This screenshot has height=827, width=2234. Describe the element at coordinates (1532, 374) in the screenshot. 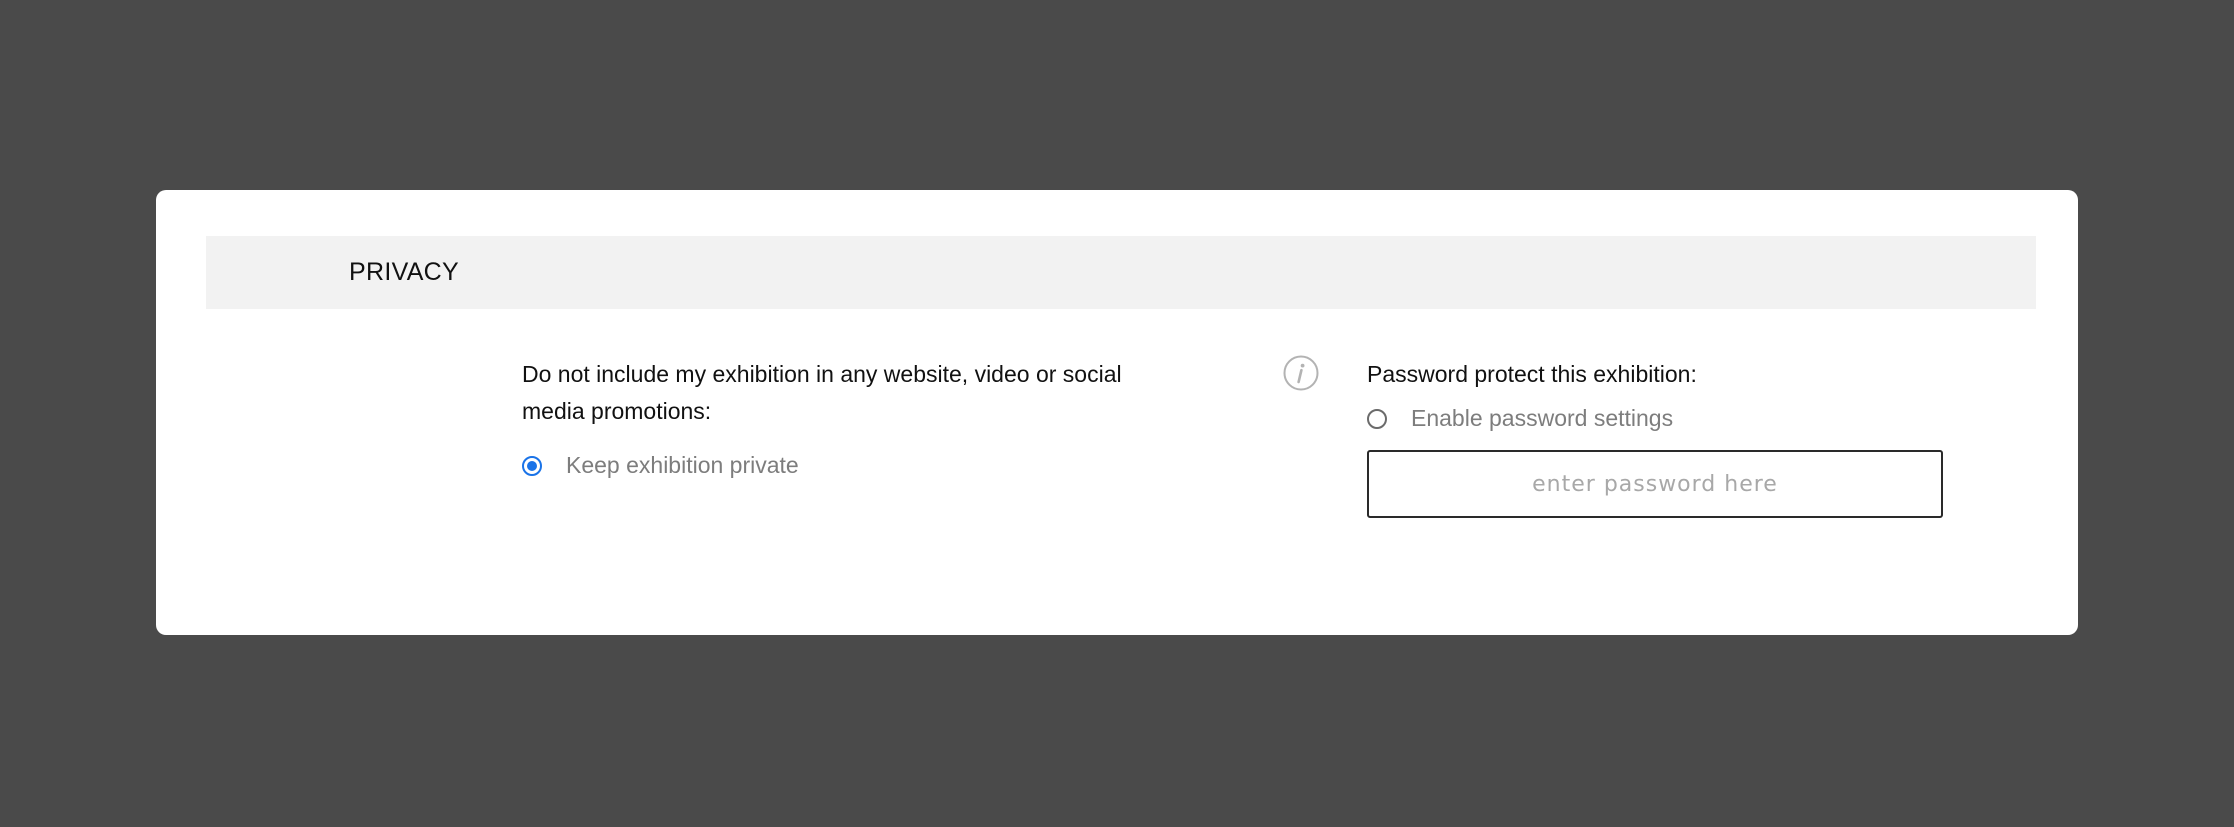

I see `password-prompt: Password protect this exhibition:` at that location.